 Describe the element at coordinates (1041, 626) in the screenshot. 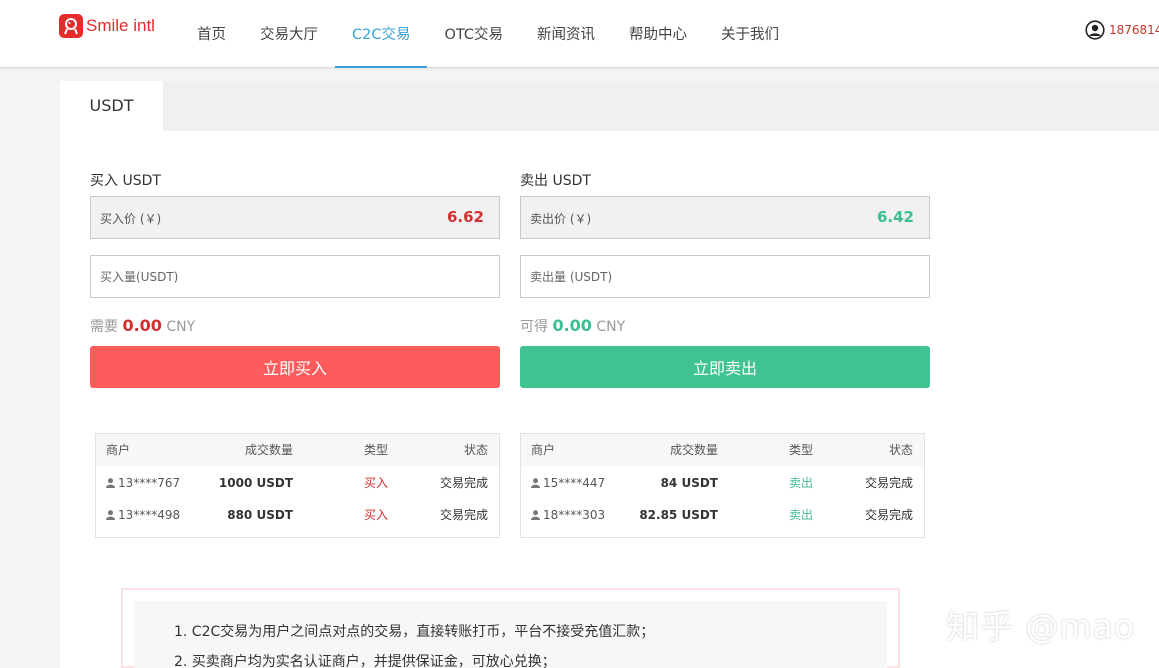

I see `watermark: 知乎 @mao` at that location.